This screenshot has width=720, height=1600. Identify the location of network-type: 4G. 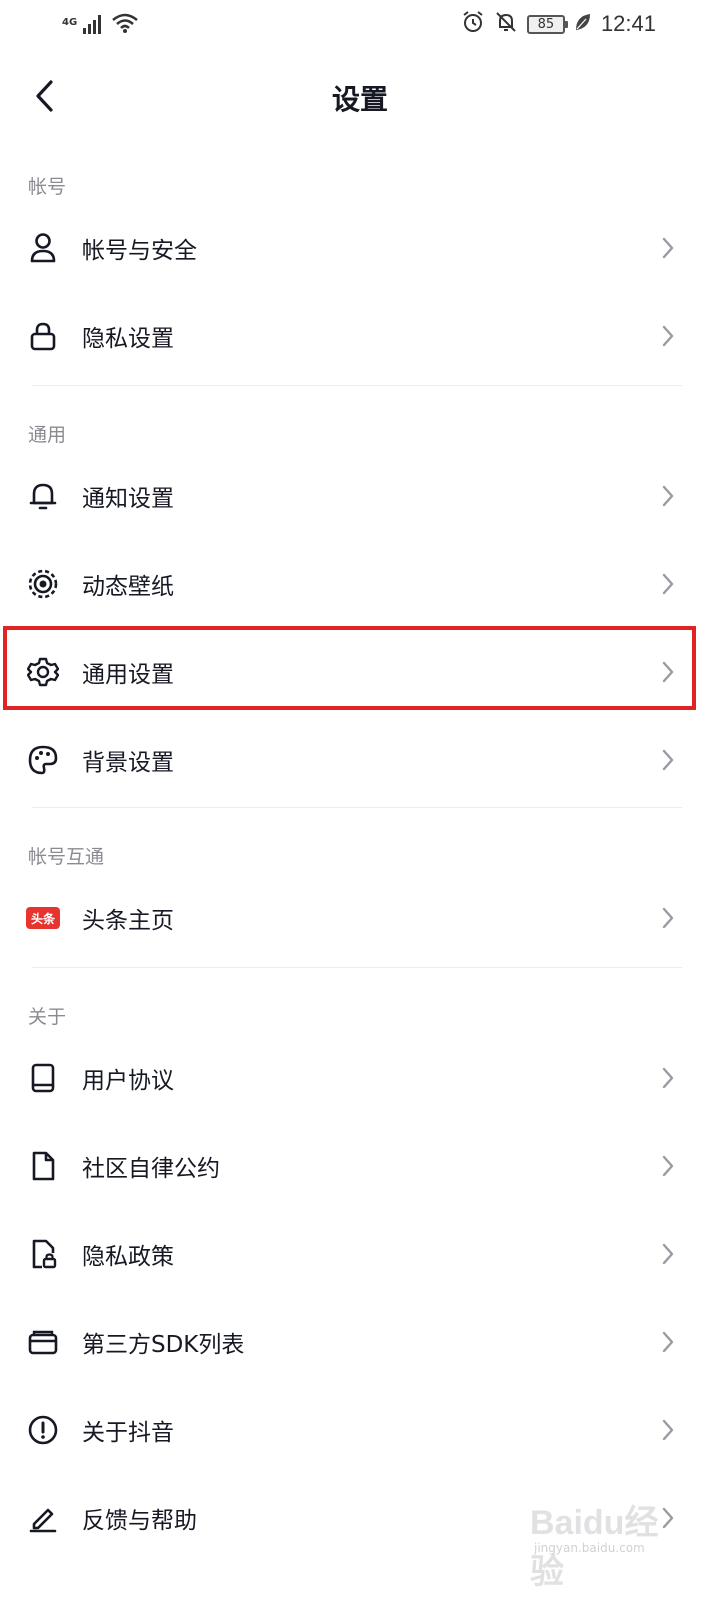
(70, 22).